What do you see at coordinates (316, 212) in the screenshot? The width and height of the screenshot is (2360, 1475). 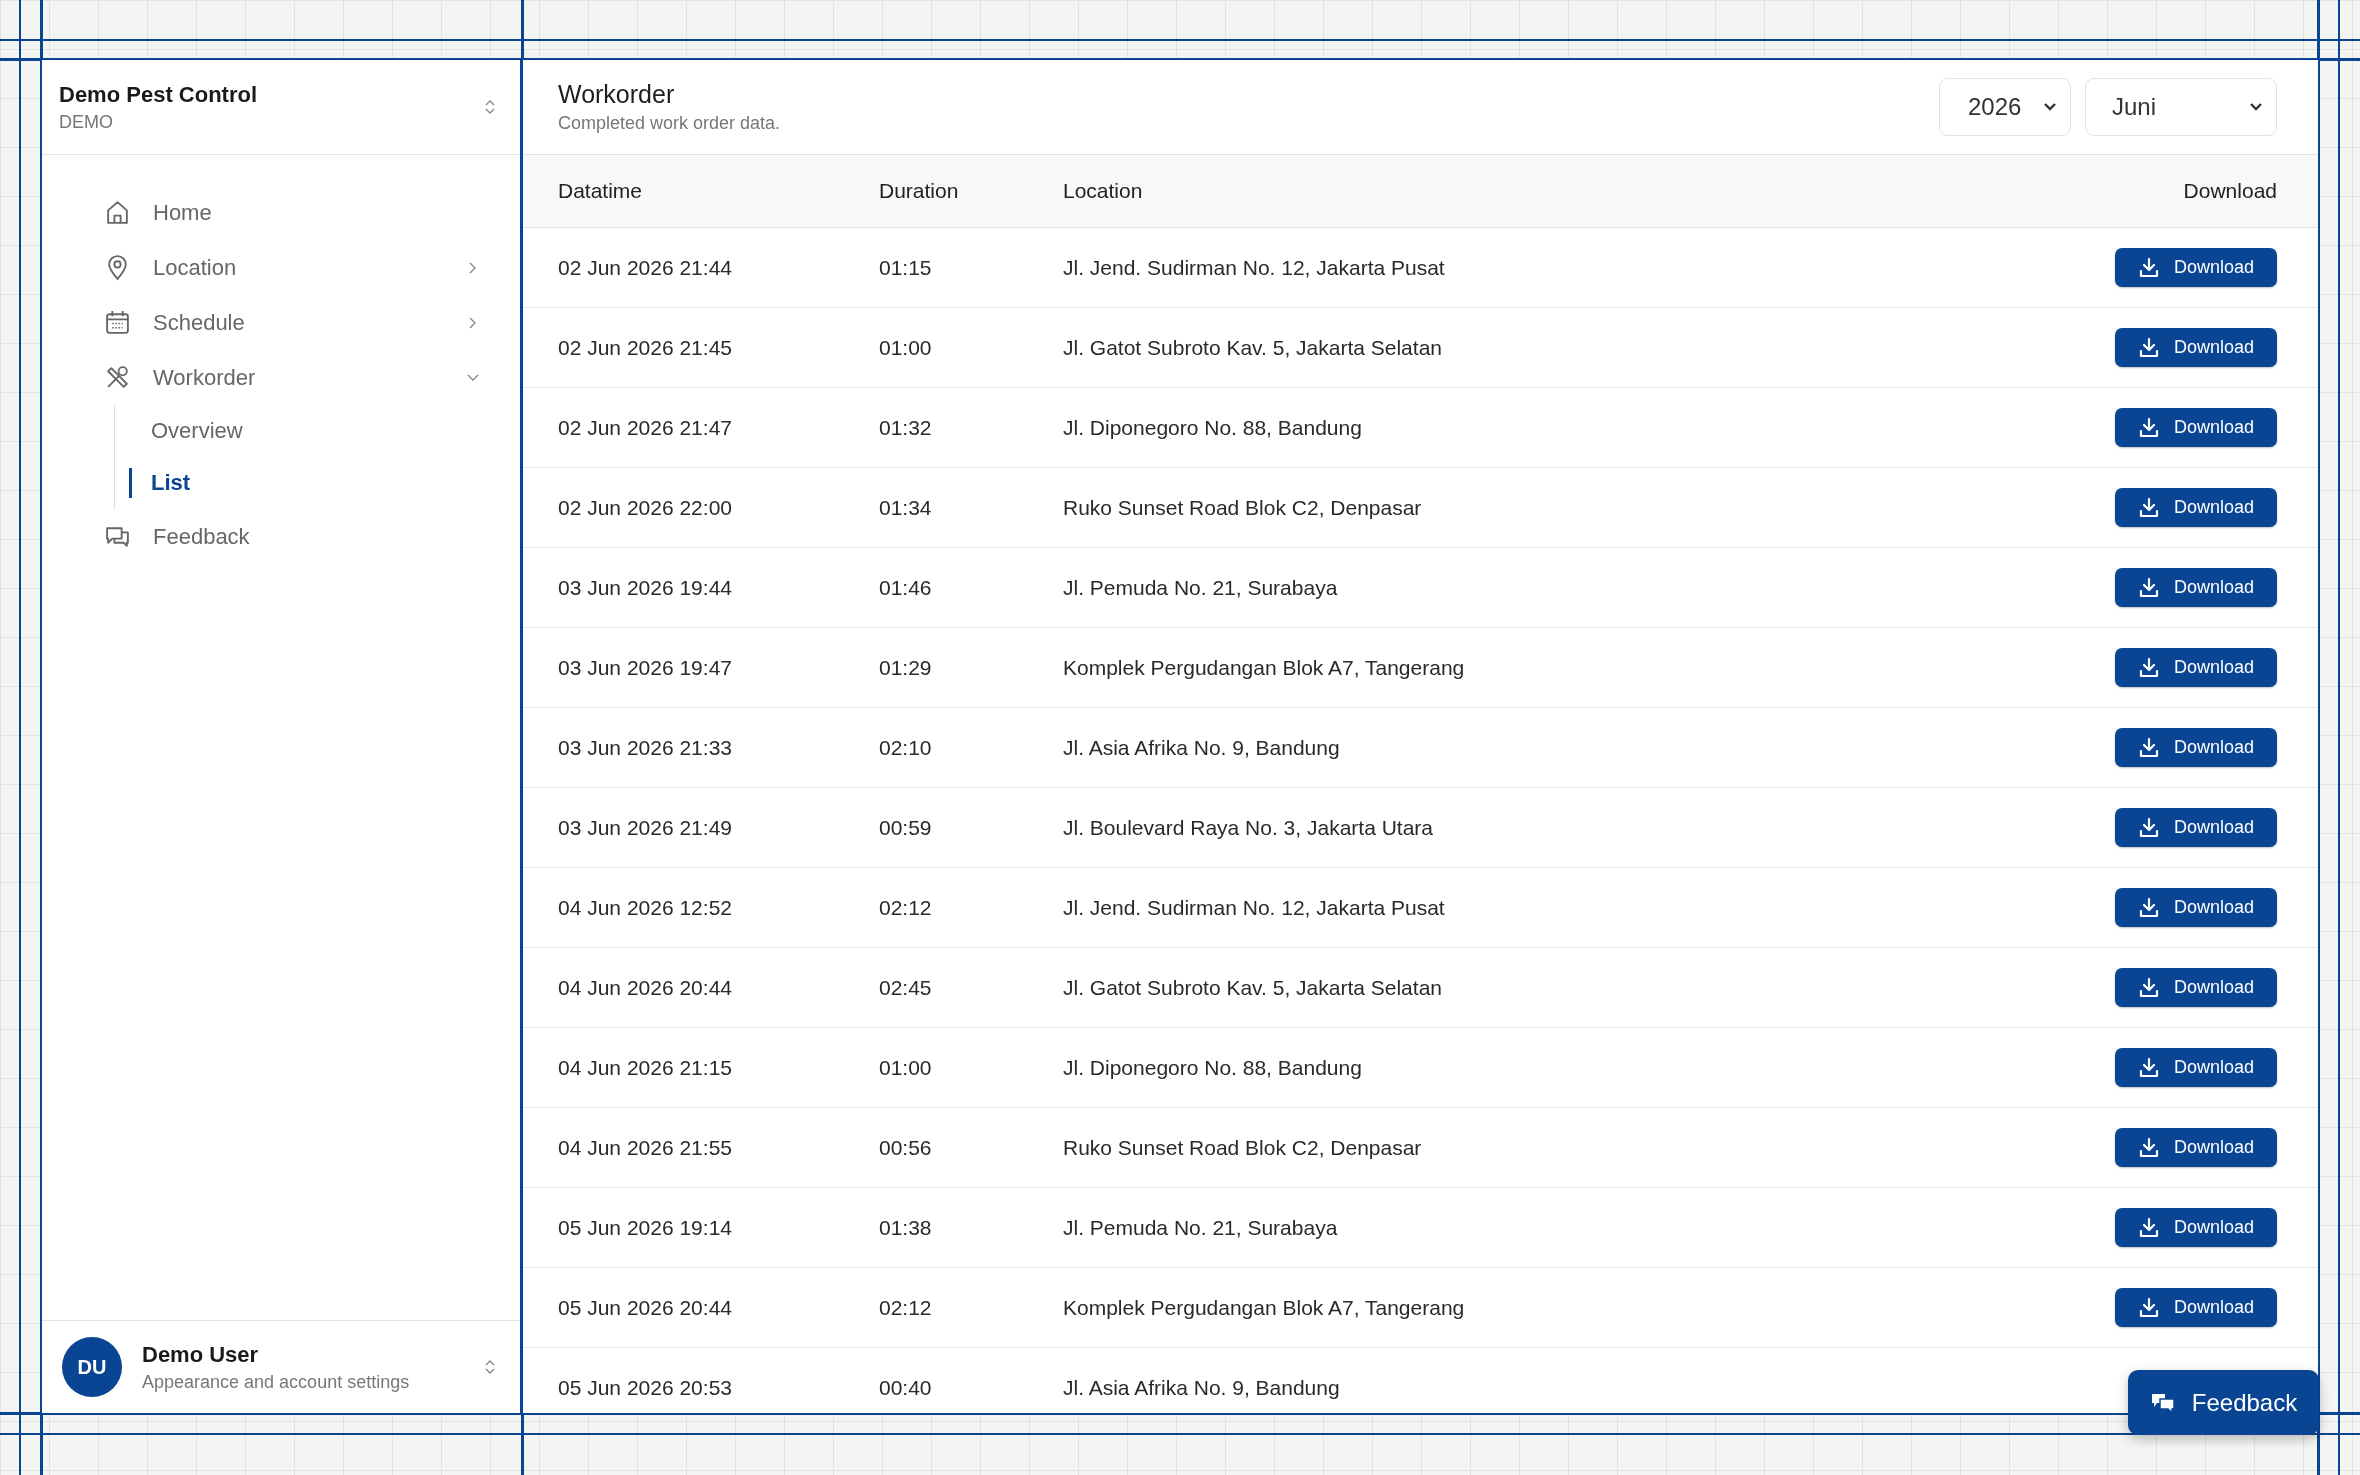 I see `sidebar-item: Home` at bounding box center [316, 212].